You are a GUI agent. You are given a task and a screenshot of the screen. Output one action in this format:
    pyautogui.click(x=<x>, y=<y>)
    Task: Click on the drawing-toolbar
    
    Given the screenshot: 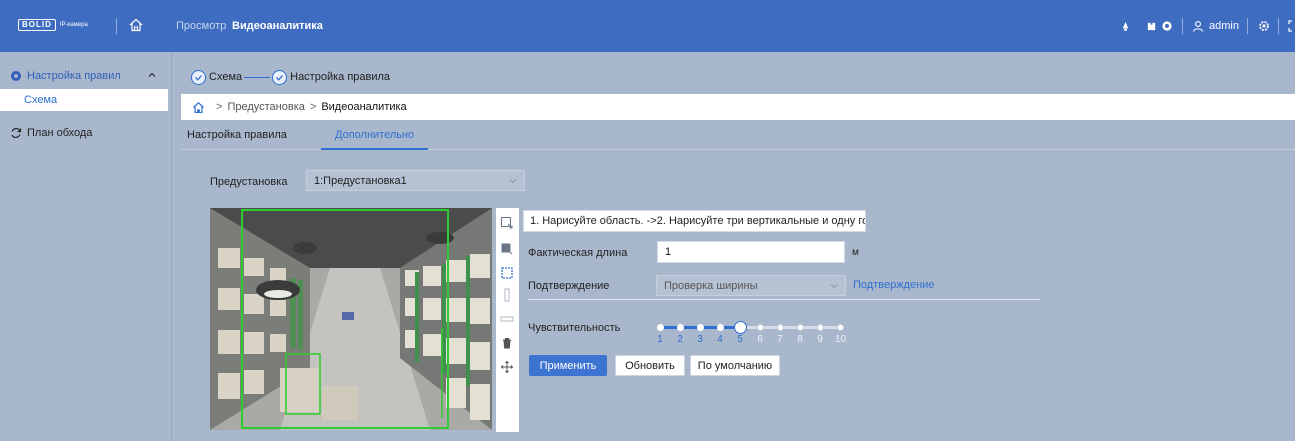 What is the action you would take?
    pyautogui.click(x=507, y=320)
    